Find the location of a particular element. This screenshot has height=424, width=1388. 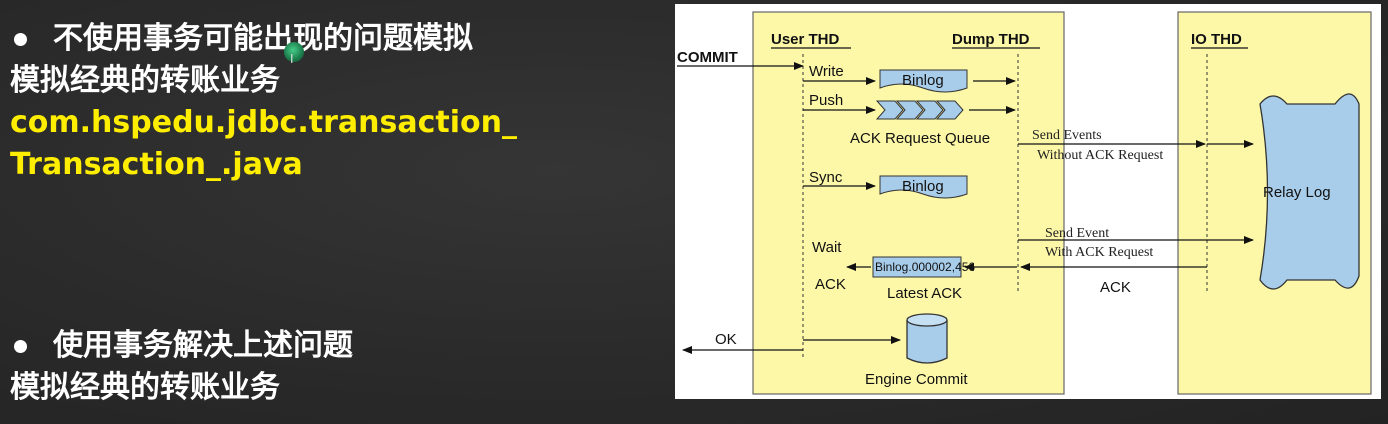

engine-commit-label: Engine Commit is located at coordinates (916, 379).